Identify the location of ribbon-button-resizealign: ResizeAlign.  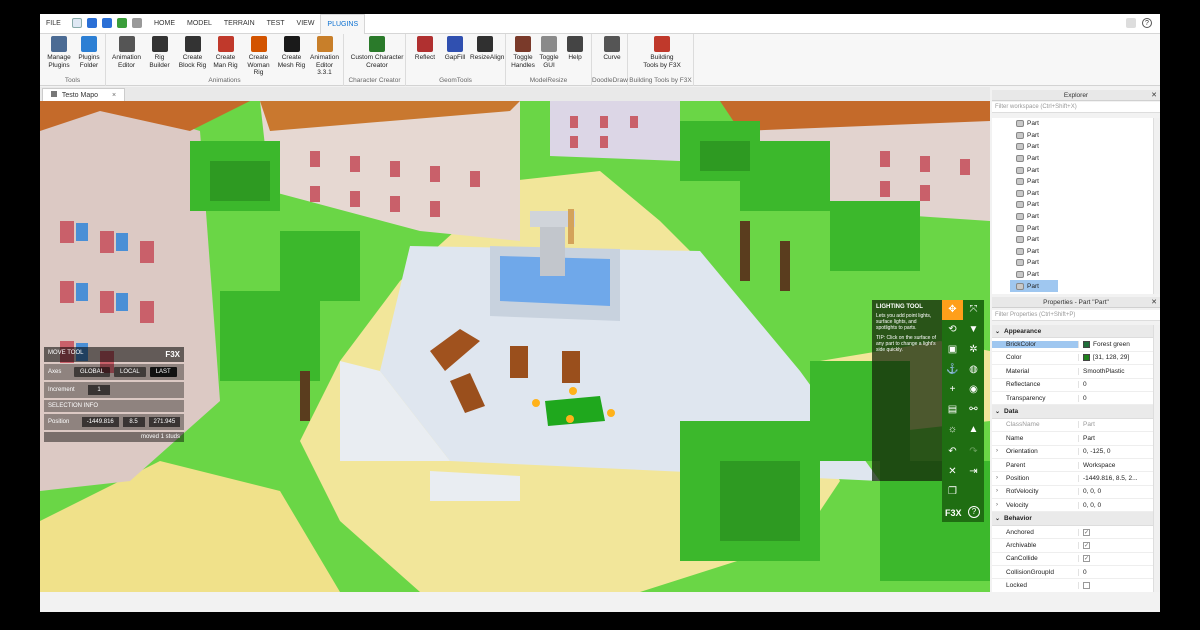
(487, 49).